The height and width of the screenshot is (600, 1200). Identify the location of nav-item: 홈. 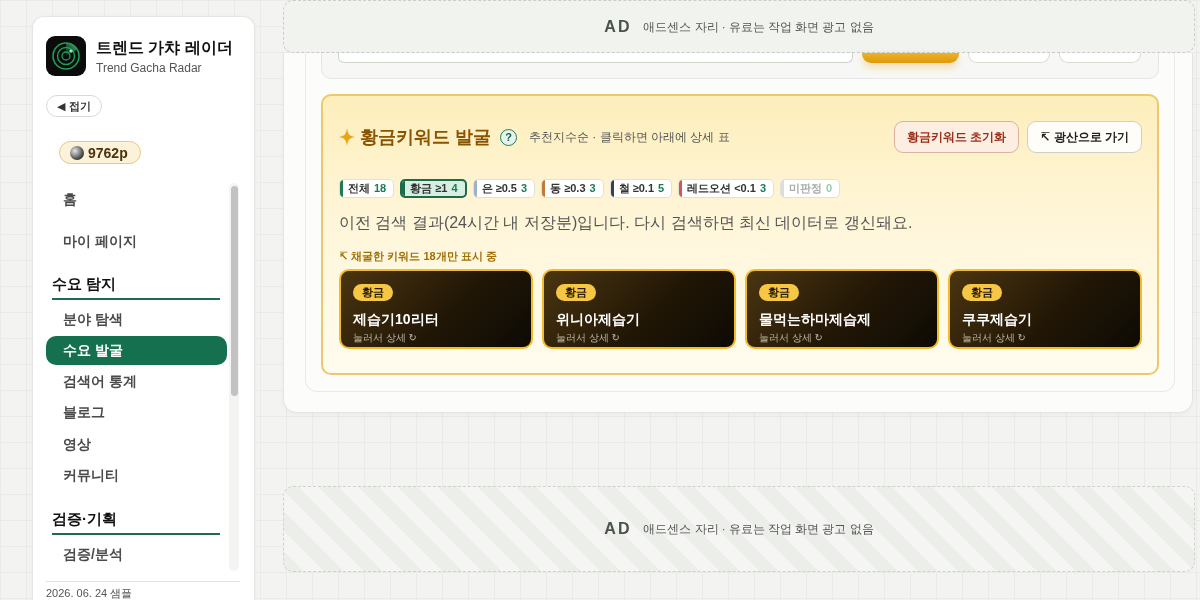
(136, 199).